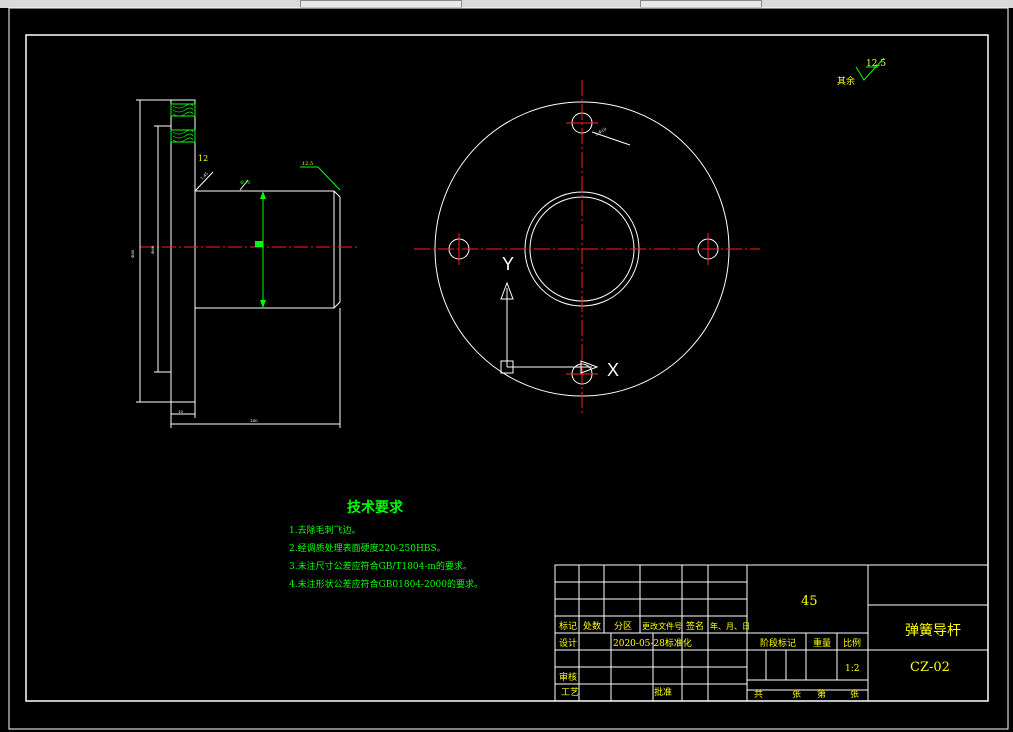 Image resolution: width=1013 pixels, height=732 pixels. I want to click on tb-approve-label: 批准, so click(663, 692).